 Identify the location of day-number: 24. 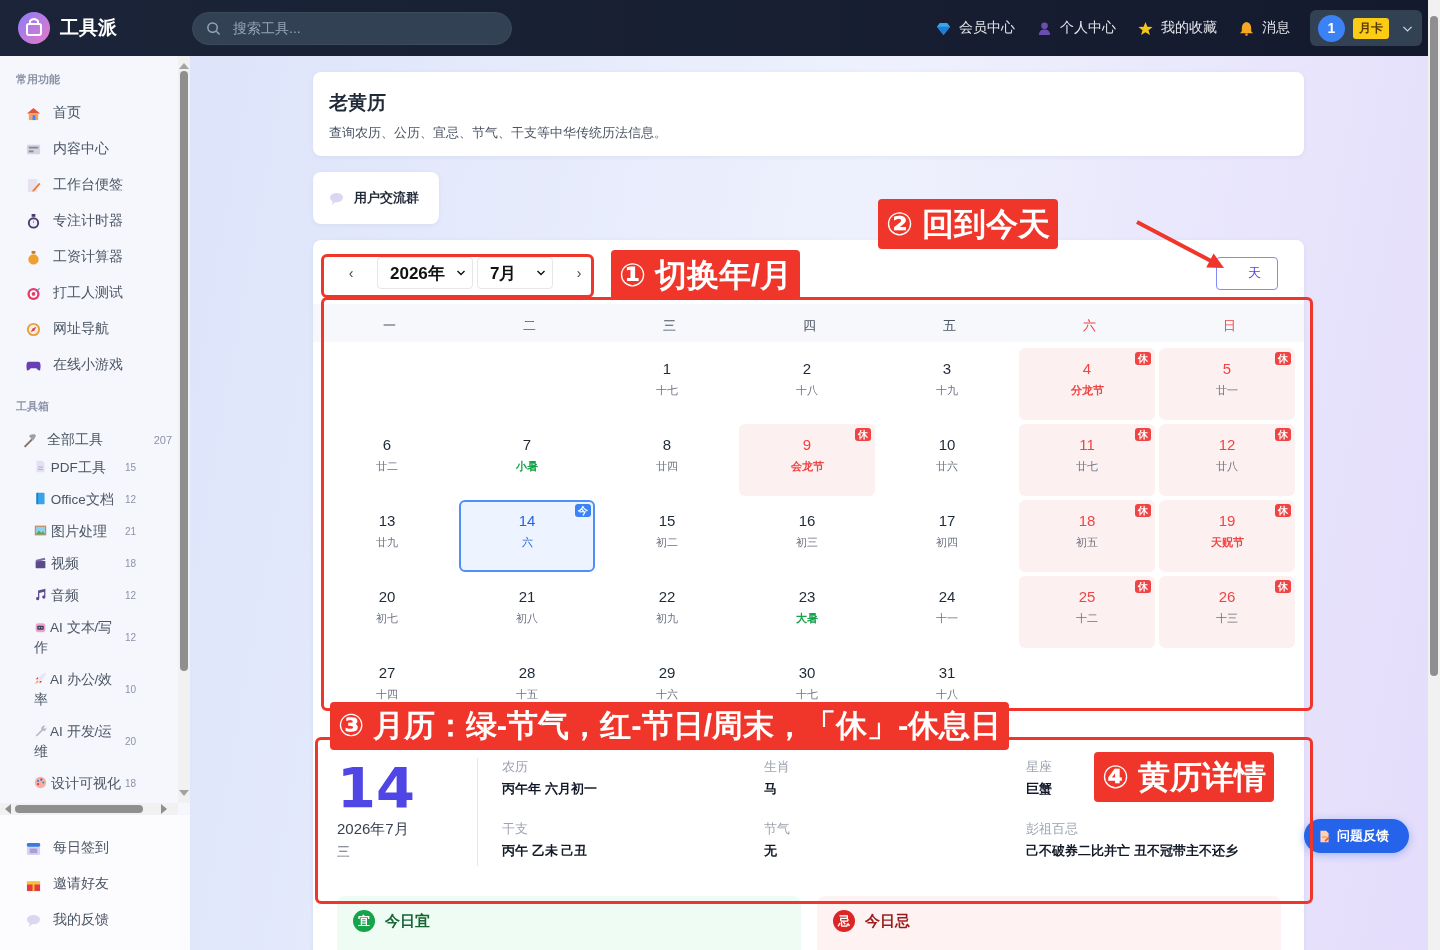
(947, 596).